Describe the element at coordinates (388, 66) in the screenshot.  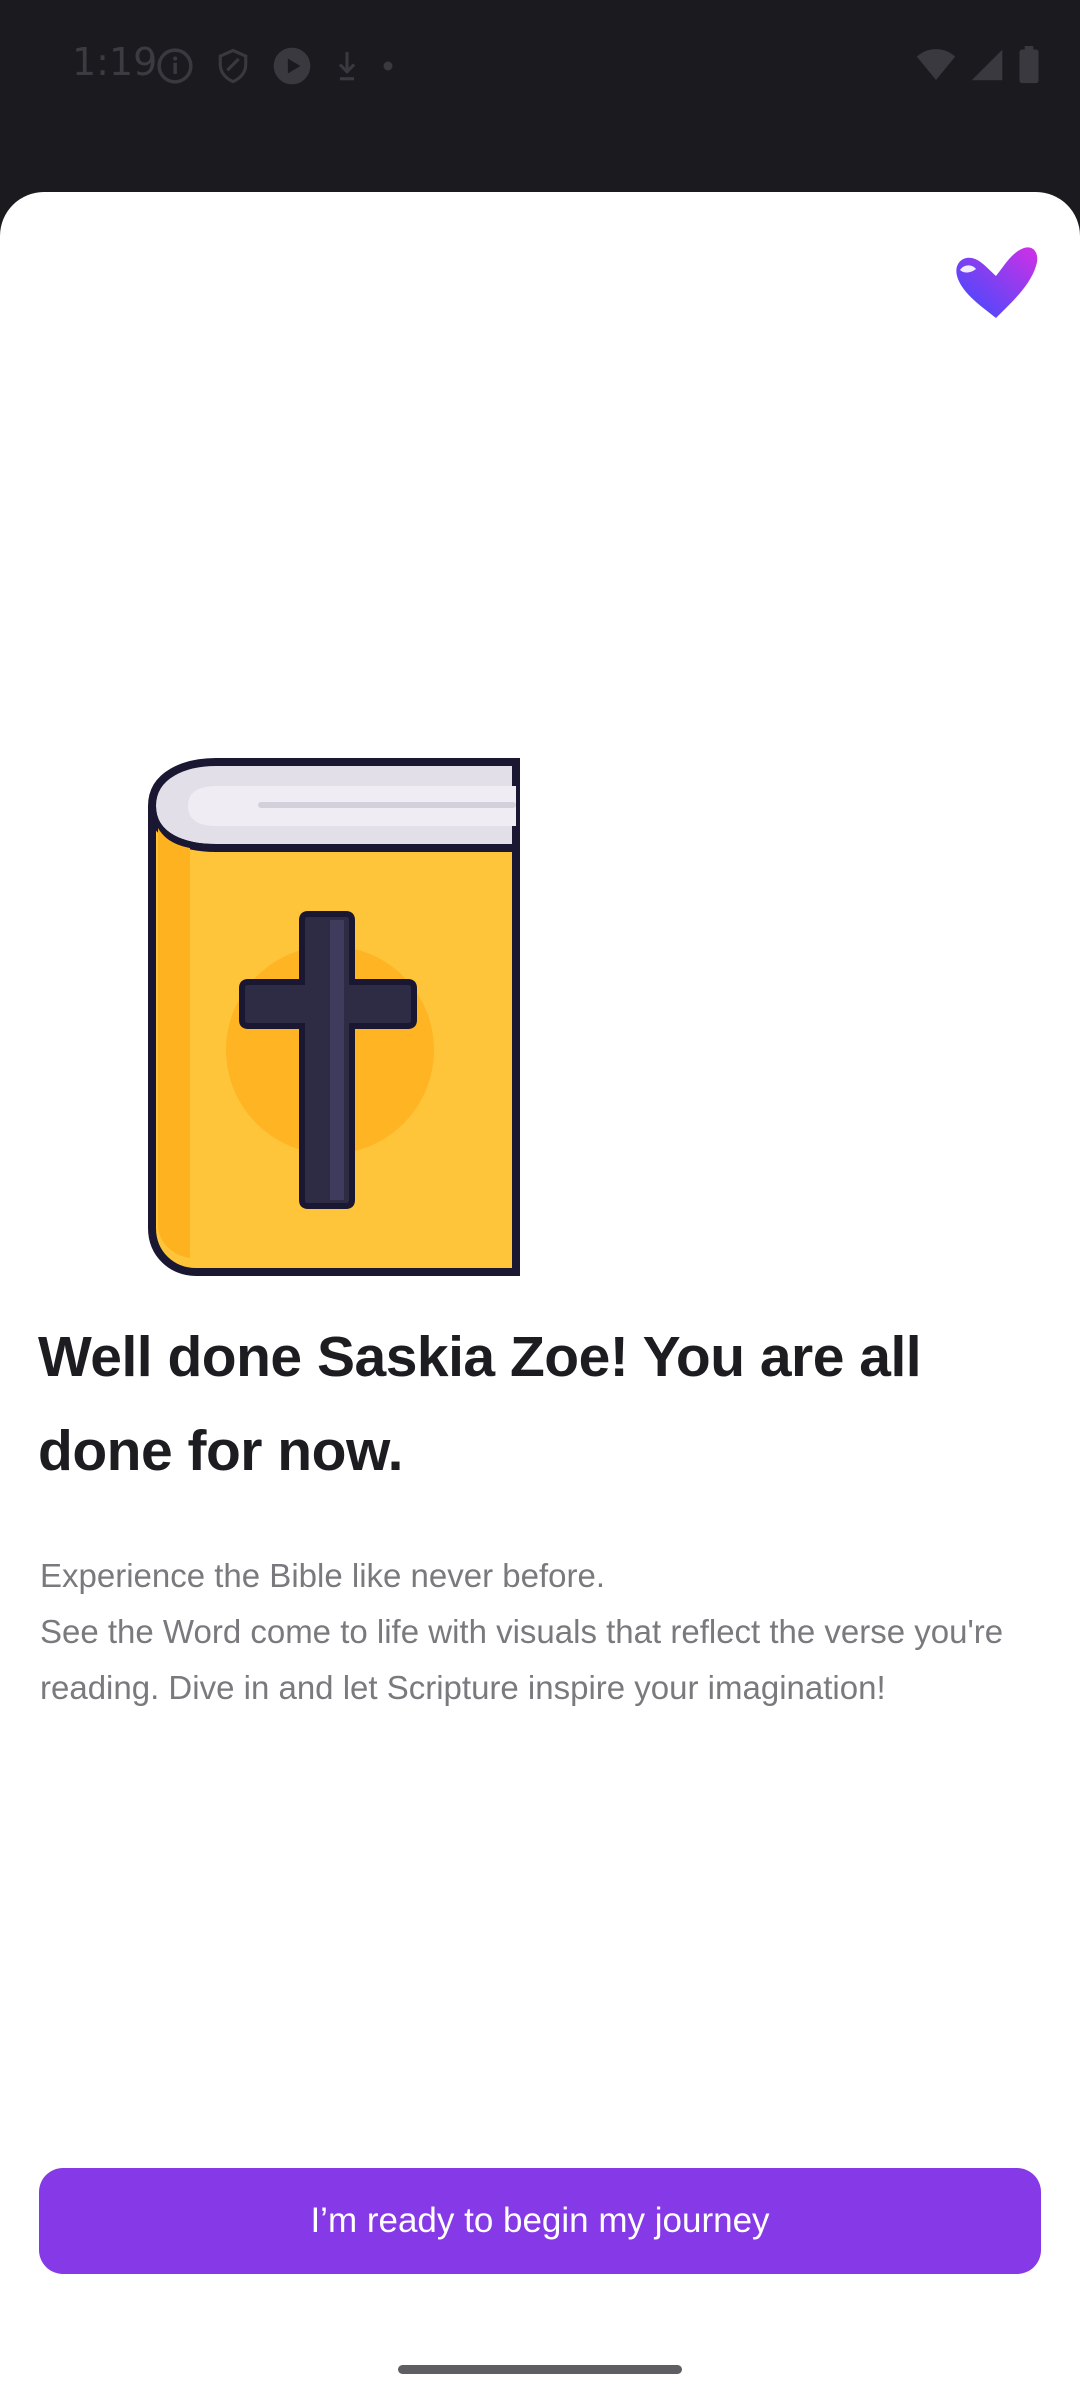
I see `dot-icon` at that location.